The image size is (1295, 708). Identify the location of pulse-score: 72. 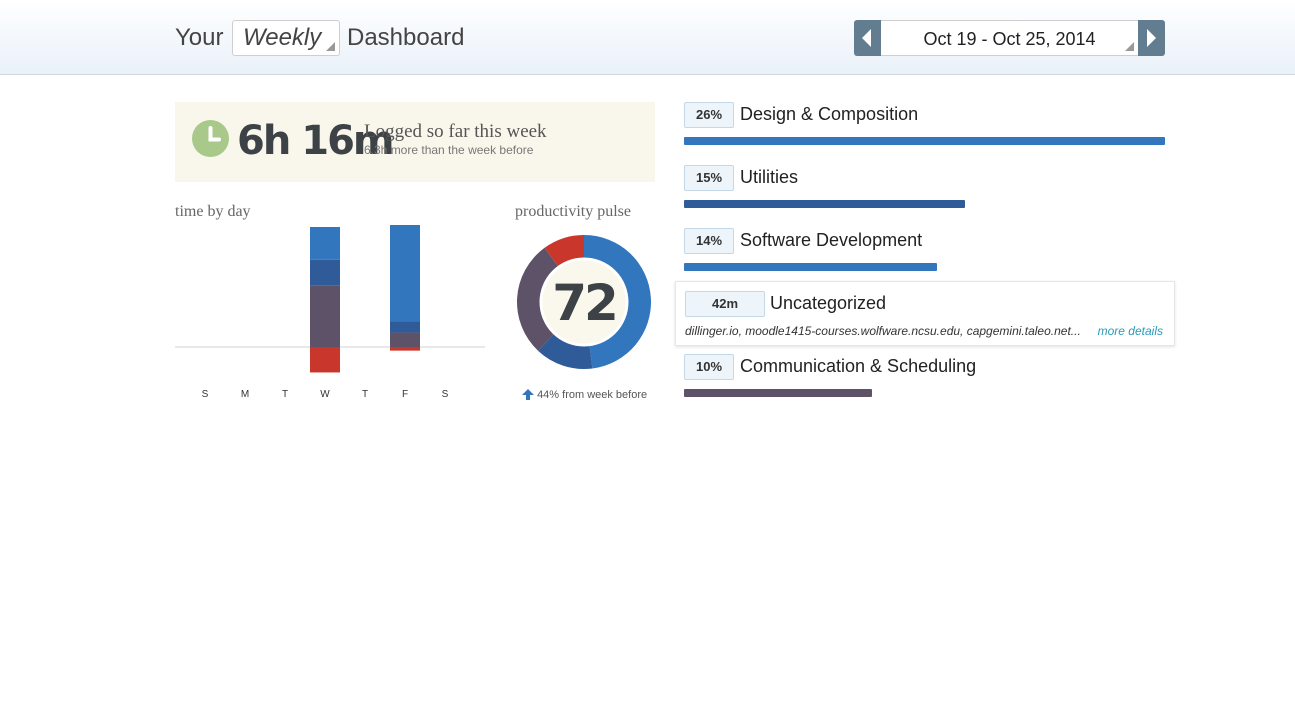
(584, 303).